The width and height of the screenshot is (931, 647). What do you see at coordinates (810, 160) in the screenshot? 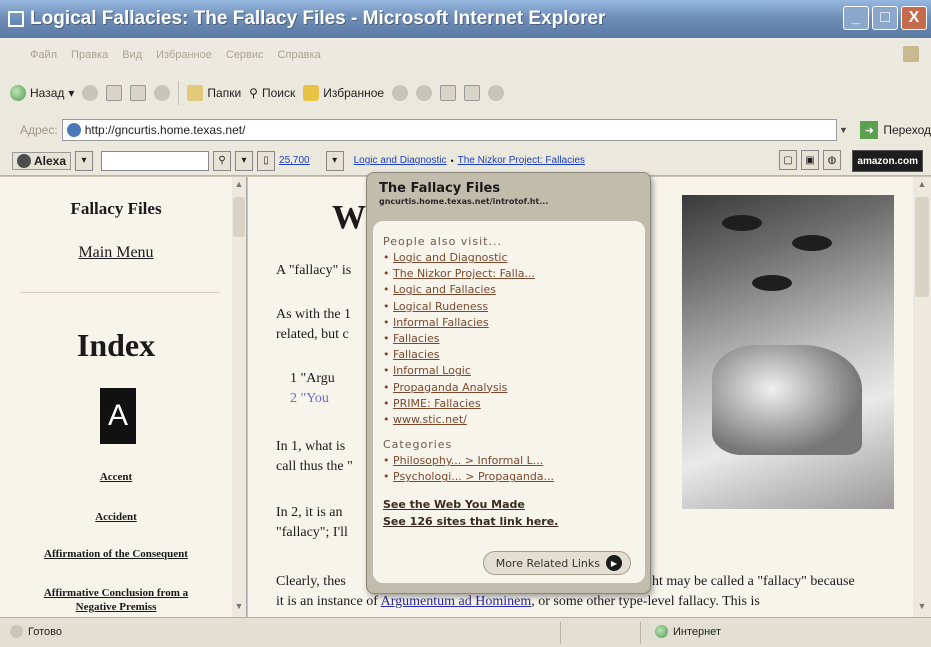
I see `wayback-icon: ▣` at bounding box center [810, 160].